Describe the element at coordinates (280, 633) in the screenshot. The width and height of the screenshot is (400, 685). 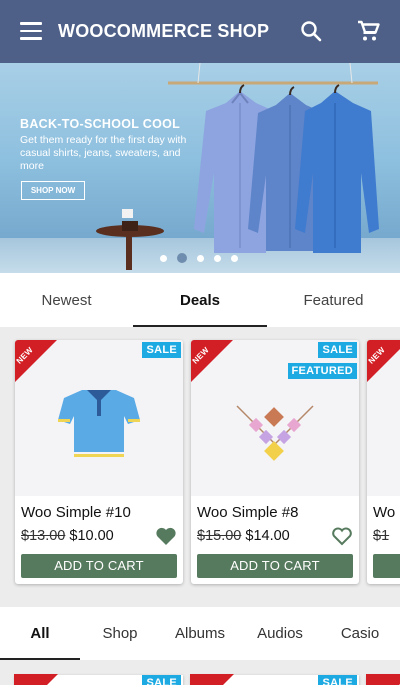
I see `tab-audios: Audios` at that location.